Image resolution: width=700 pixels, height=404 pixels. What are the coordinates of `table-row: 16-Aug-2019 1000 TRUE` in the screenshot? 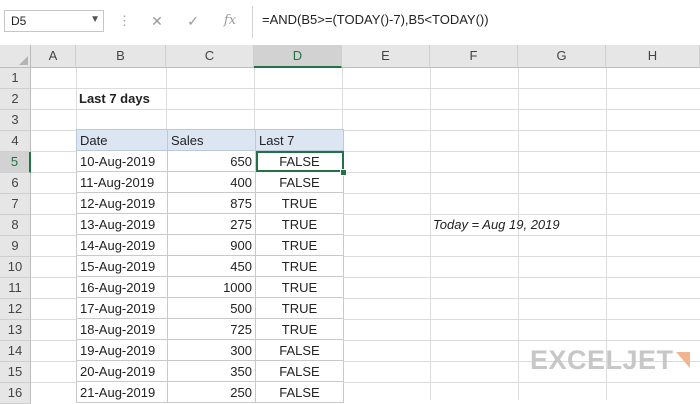 It's located at (210, 287).